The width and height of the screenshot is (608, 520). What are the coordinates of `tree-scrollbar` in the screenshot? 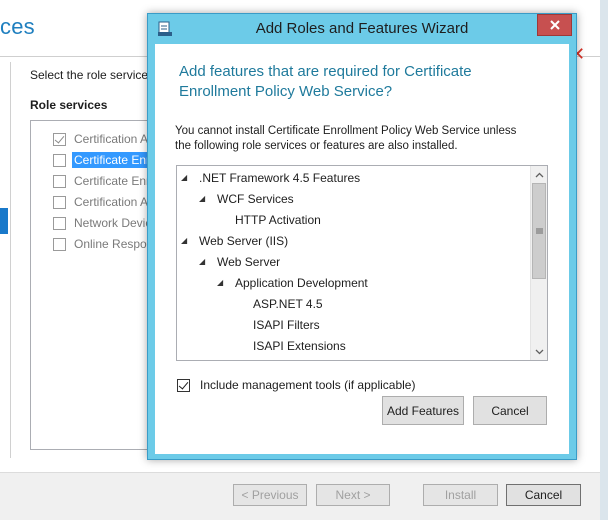 It's located at (538, 263).